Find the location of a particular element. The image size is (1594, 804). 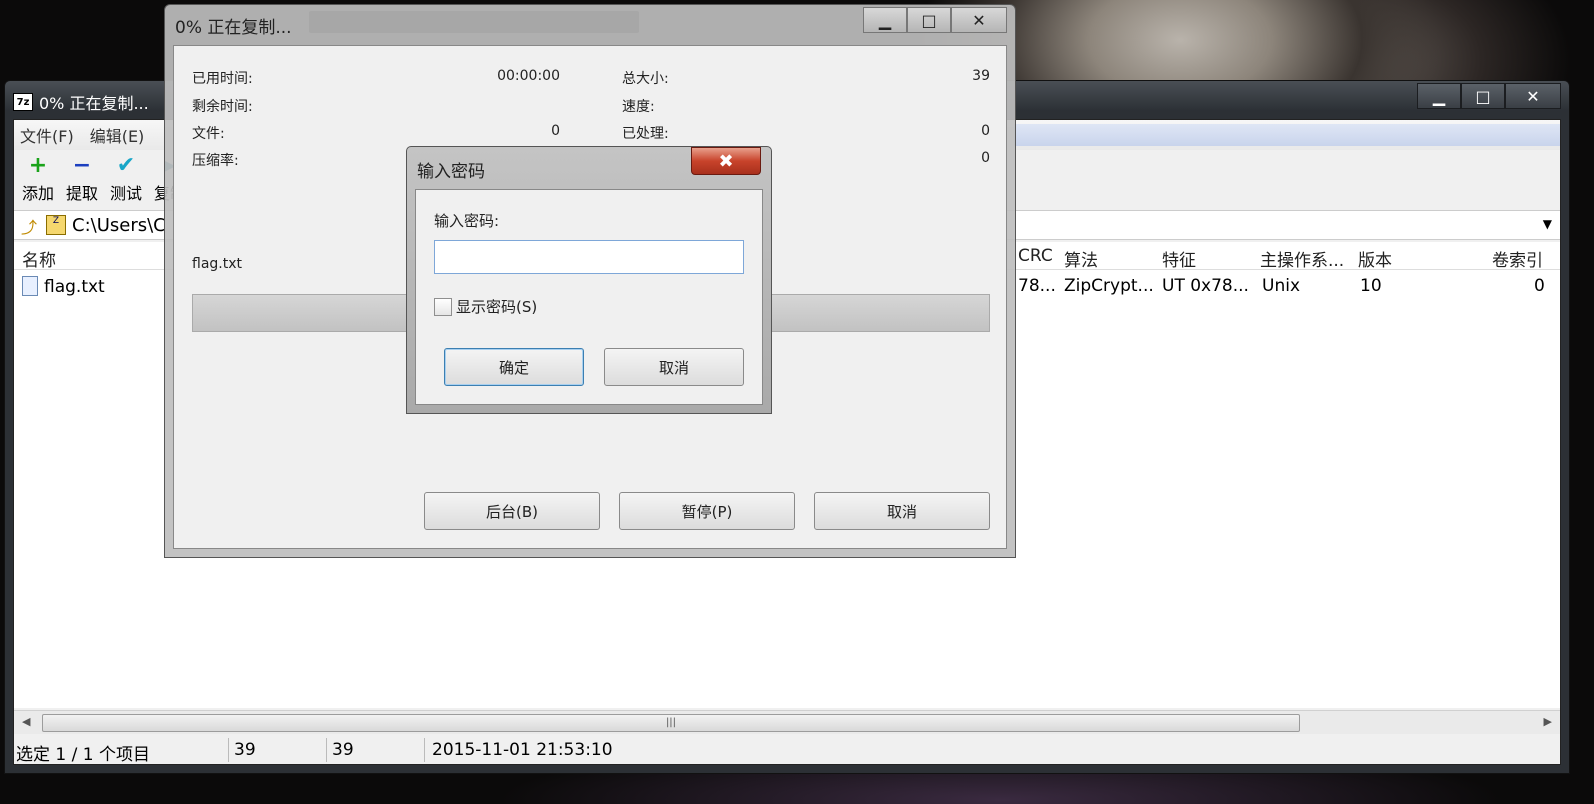

password-dialog: 输入密码 ✖ 输入密码: 显示密码(S) 确定 取消 is located at coordinates (589, 280).